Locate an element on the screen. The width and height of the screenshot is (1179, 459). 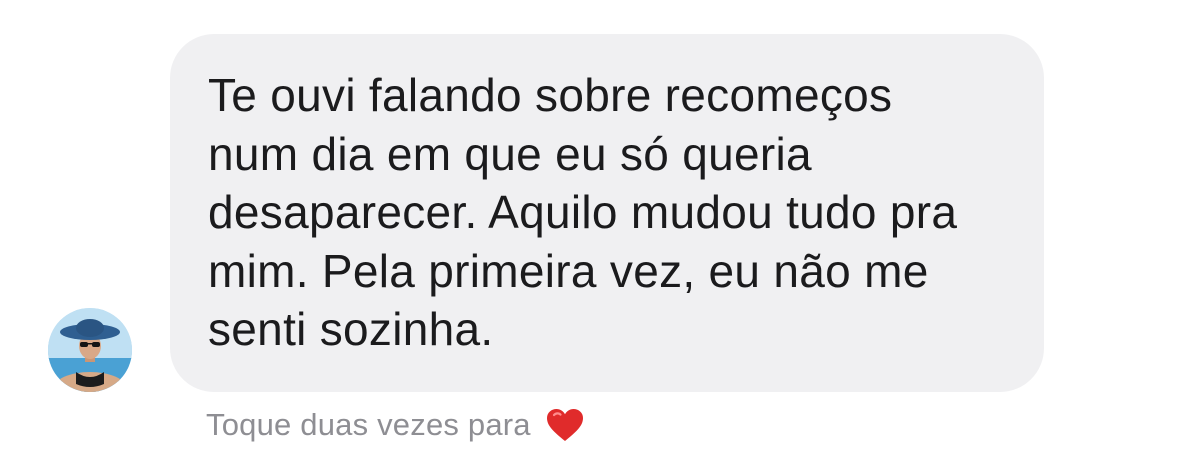
reaction-hint: Toque duas vezes para is located at coordinates (395, 425).